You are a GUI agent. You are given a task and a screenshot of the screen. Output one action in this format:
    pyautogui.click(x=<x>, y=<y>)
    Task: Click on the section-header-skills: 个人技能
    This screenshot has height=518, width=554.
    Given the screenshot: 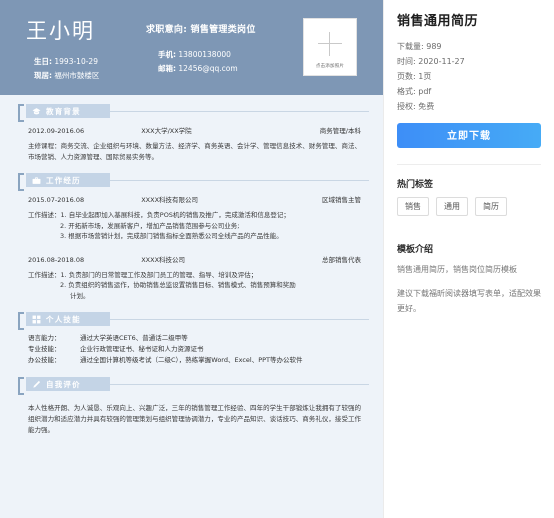 What is the action you would take?
    pyautogui.click(x=197, y=319)
    